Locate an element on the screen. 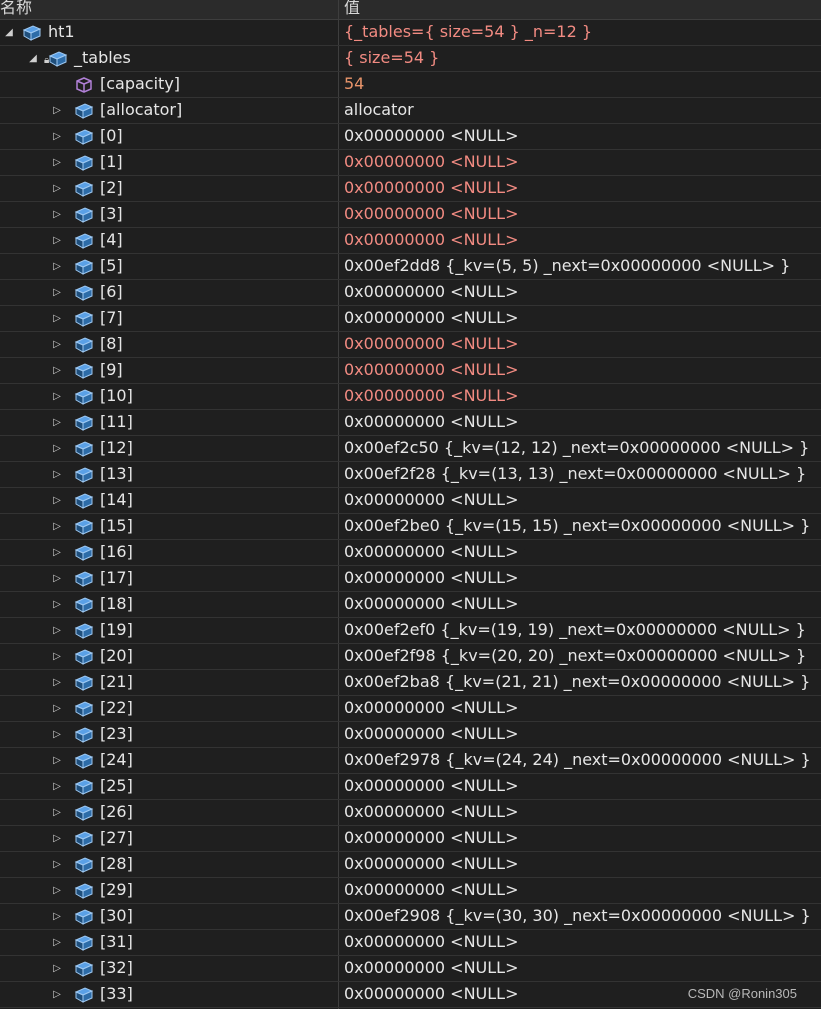 The image size is (821, 1009). column-header-value: 值 is located at coordinates (352, 9).